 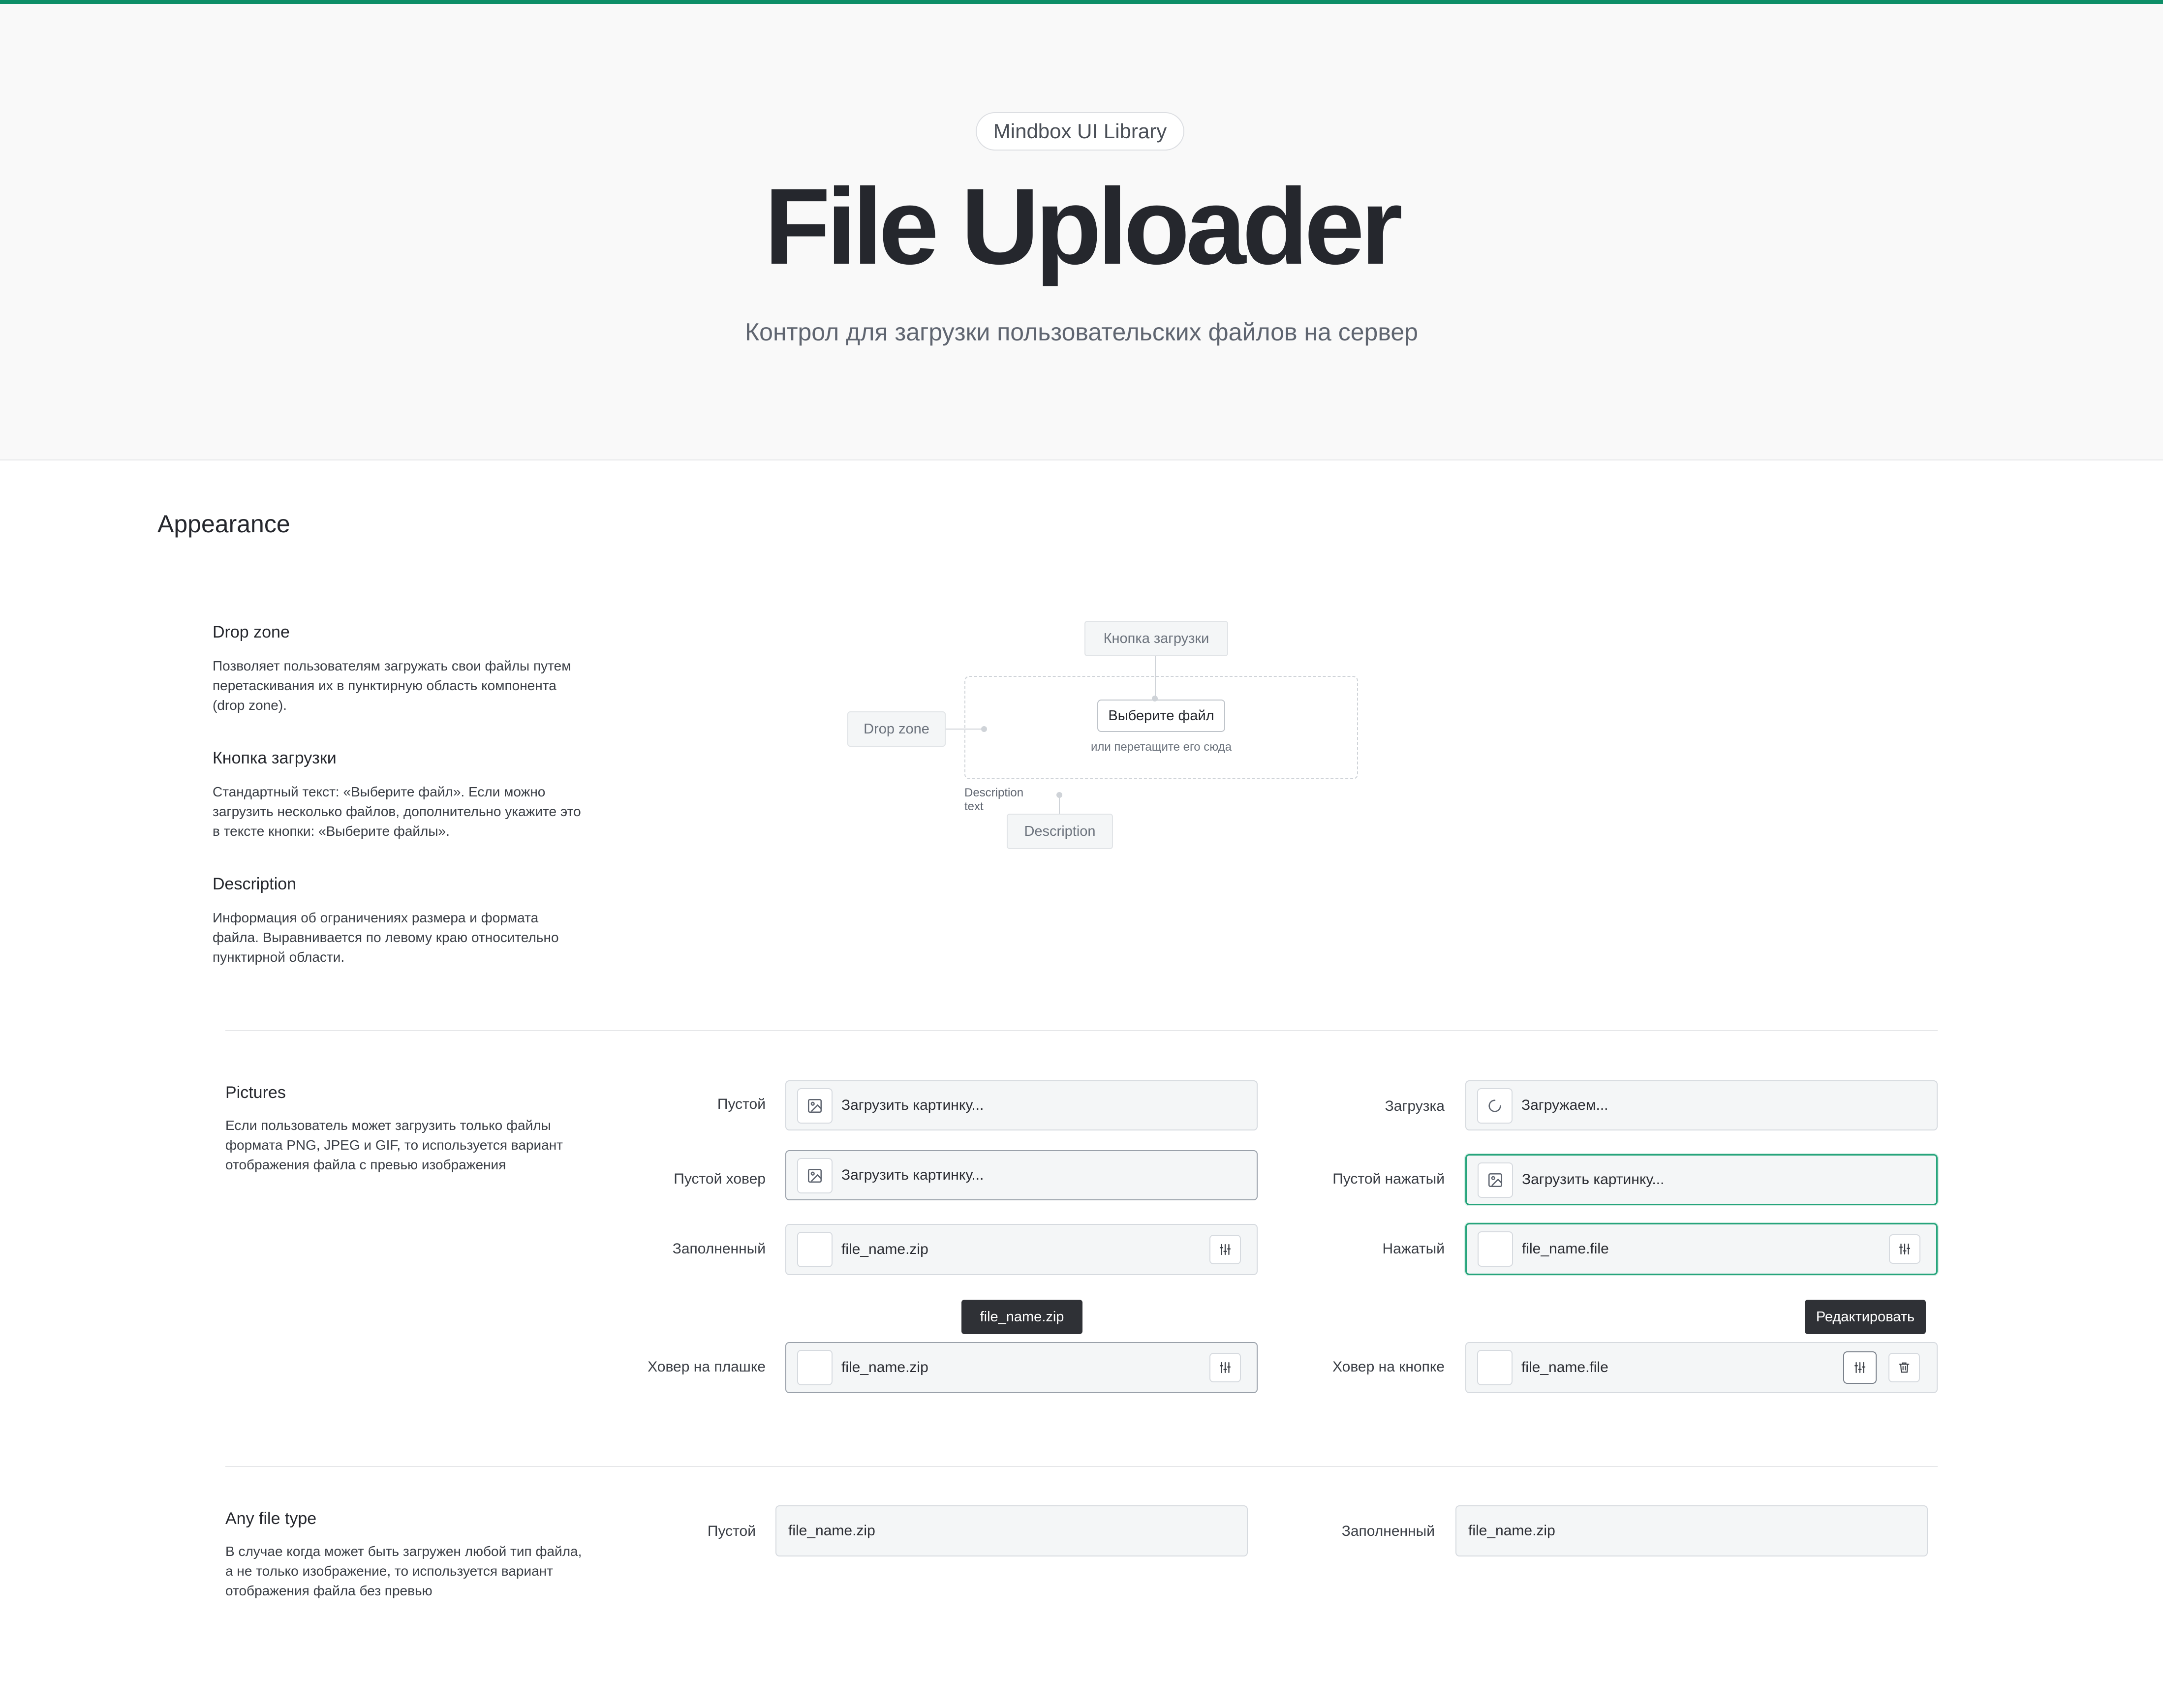 I want to click on tag-upload-button: Кнопка загрузки, so click(x=1156, y=638).